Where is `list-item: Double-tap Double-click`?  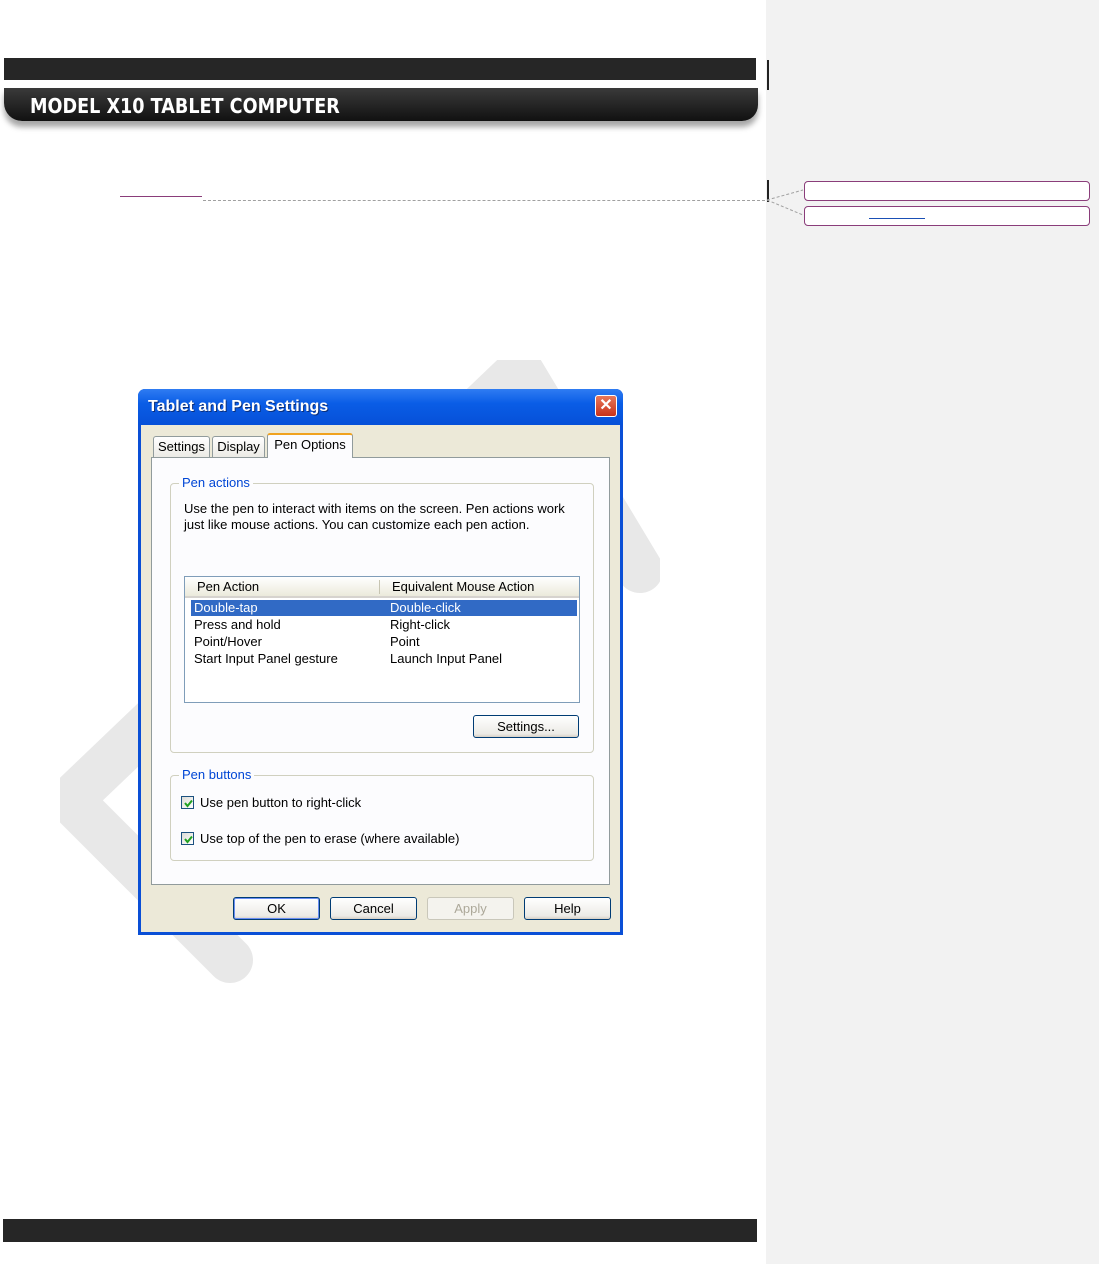 list-item: Double-tap Double-click is located at coordinates (384, 608).